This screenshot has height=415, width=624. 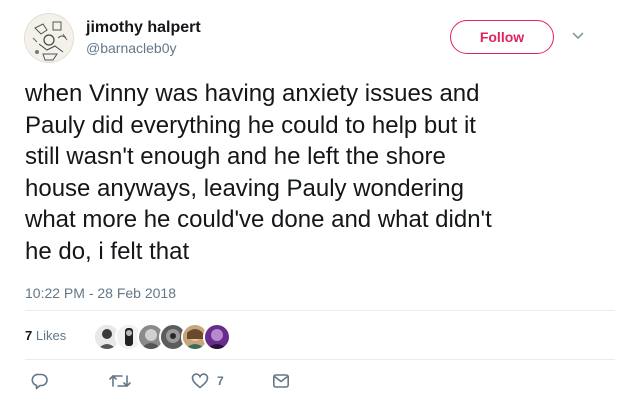 I want to click on likes-count-number: 7, so click(x=29, y=335).